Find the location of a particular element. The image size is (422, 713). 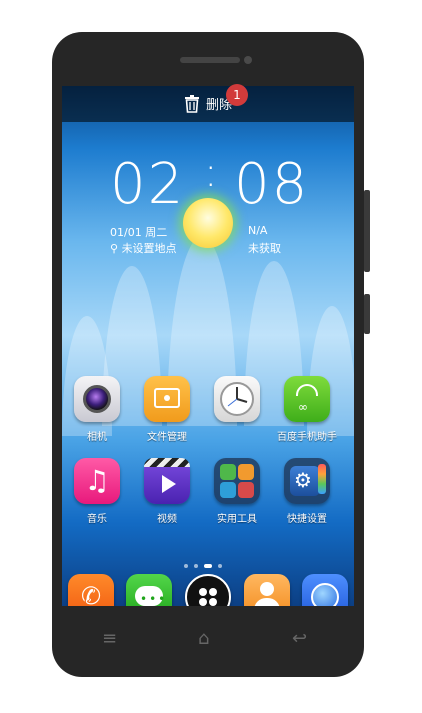

volume-button is located at coordinates (367, 231).